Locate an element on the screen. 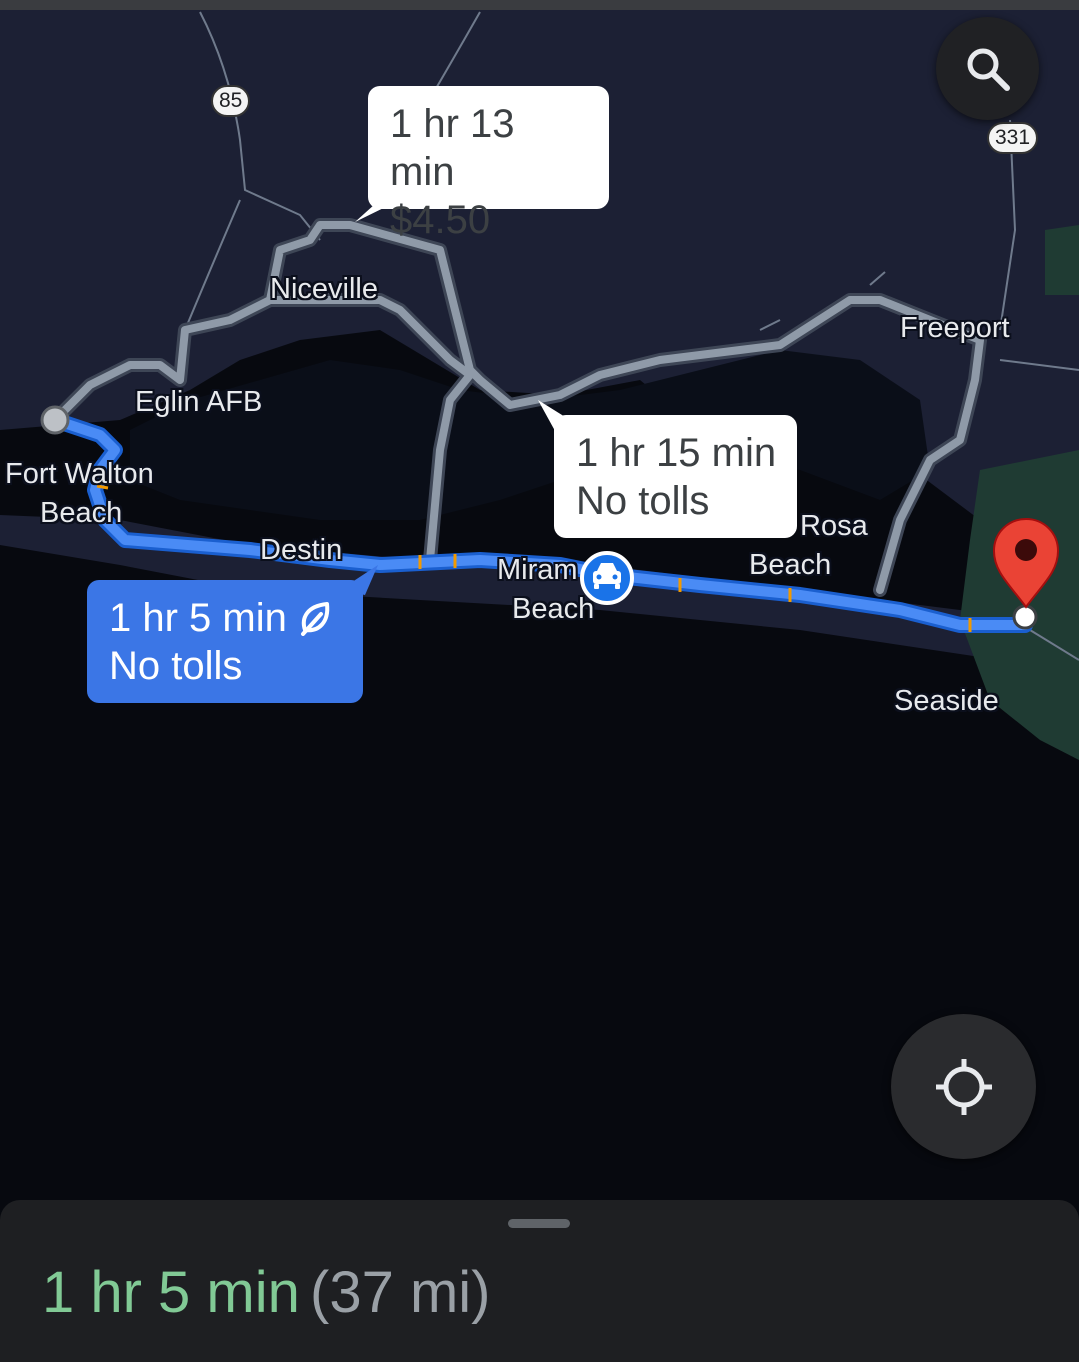 The width and height of the screenshot is (1079, 1362). eta-time: 1 hr 5 min is located at coordinates (171, 1292).